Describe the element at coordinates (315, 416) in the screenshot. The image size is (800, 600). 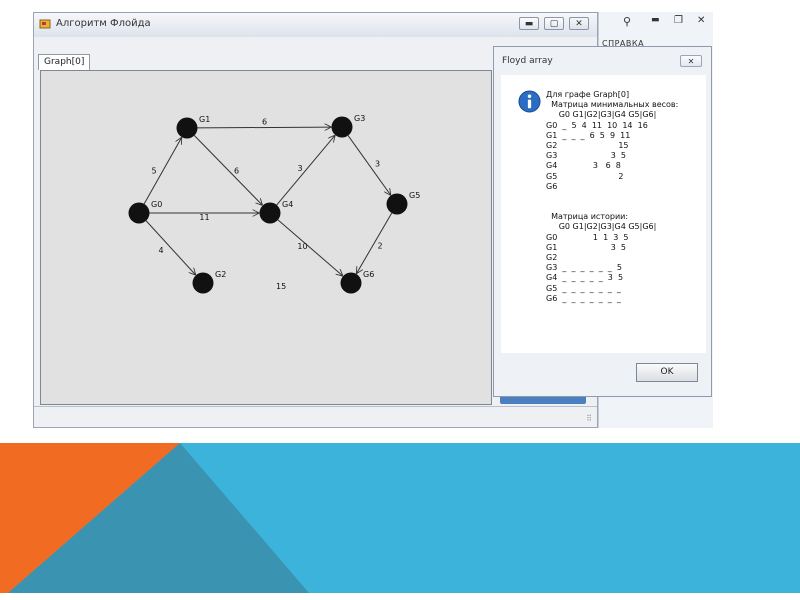
I see `status-bar: ⠿` at that location.